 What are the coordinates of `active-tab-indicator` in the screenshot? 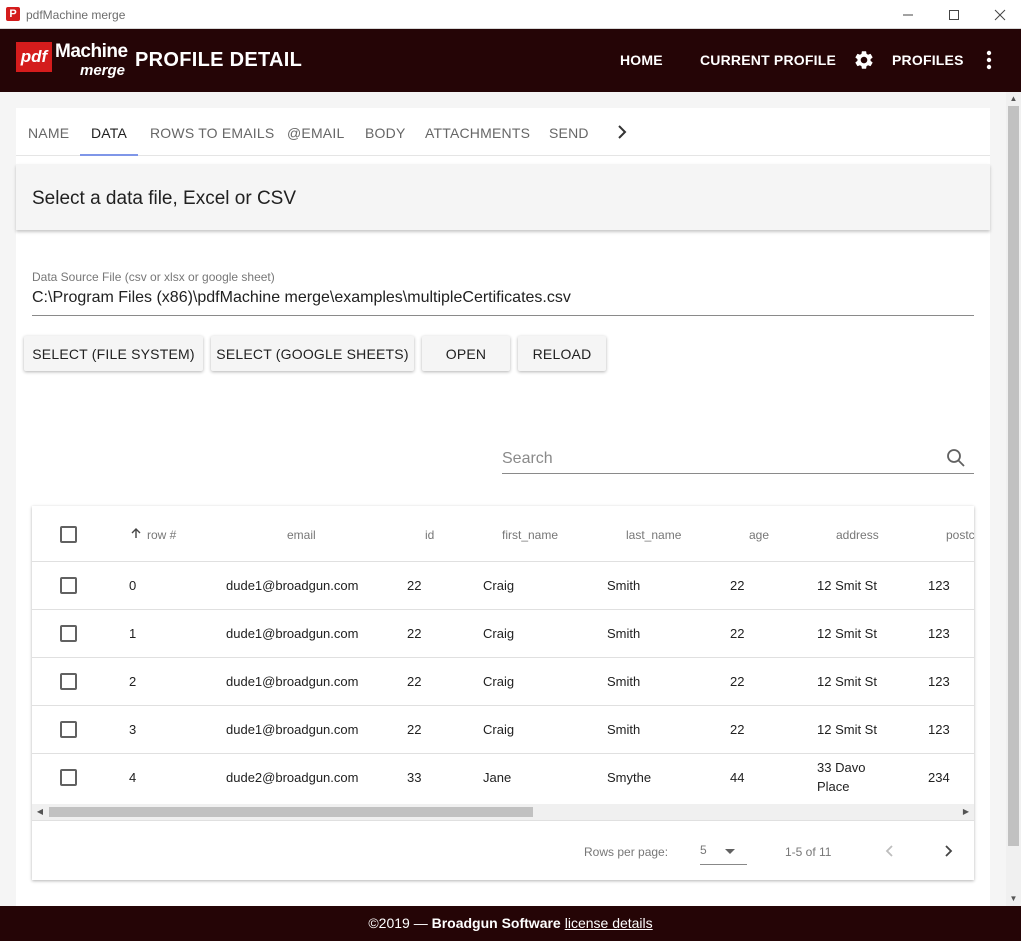 It's located at (109, 155).